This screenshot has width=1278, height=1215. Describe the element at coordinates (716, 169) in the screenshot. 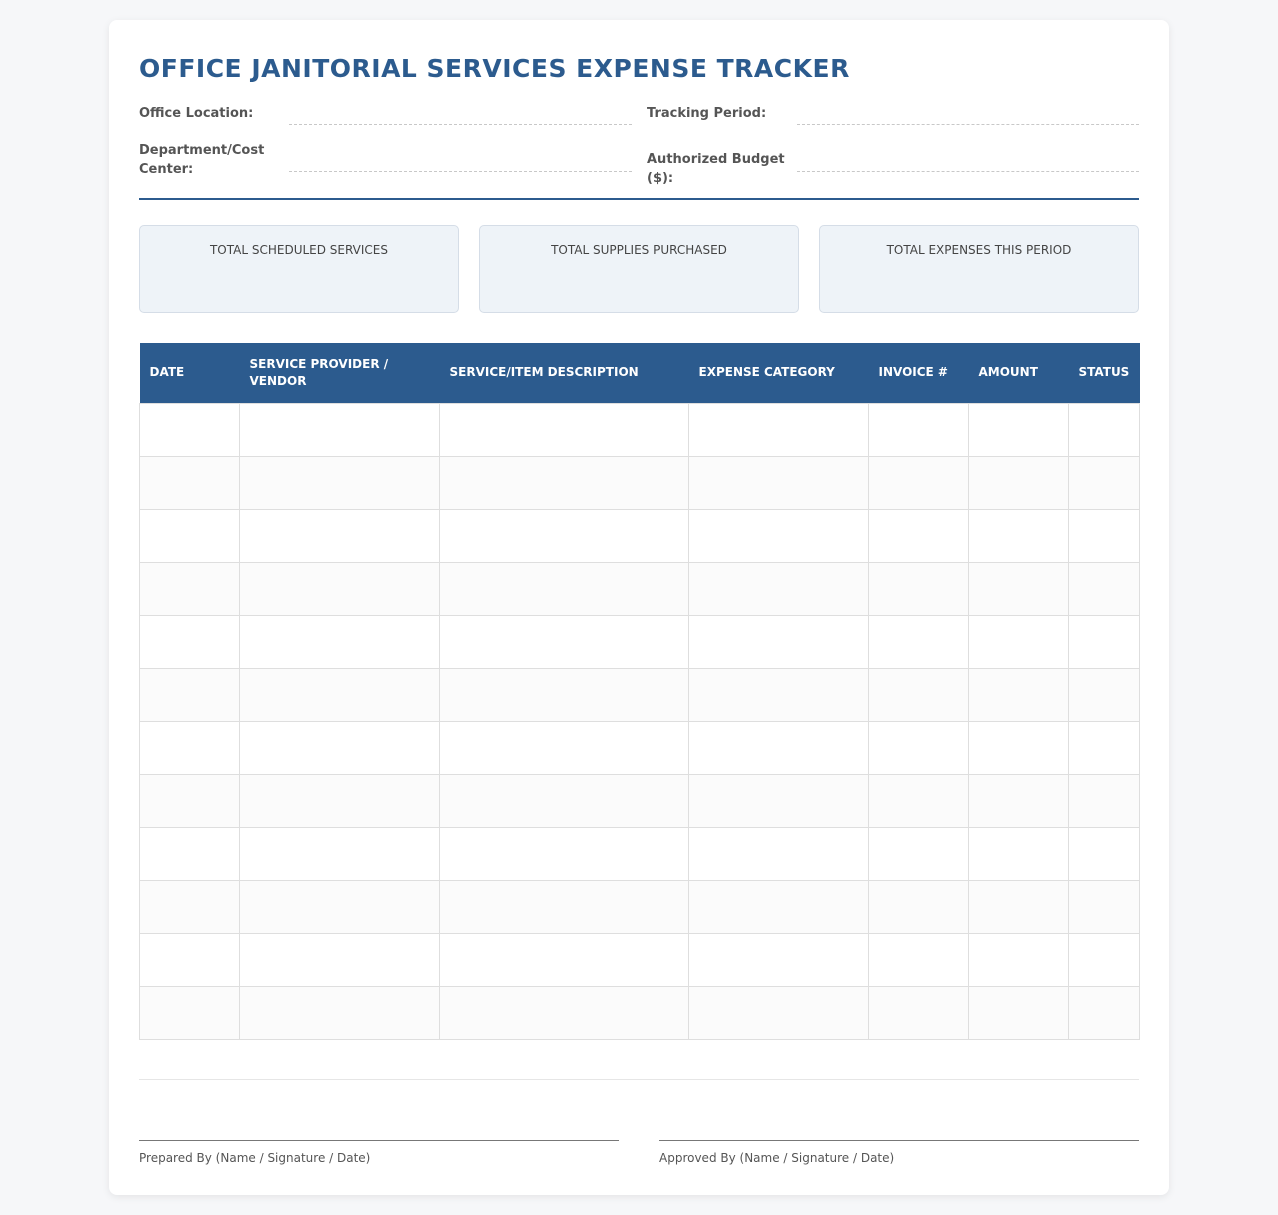

I see `authorized-budget-label: Authorized Budget ($):` at that location.